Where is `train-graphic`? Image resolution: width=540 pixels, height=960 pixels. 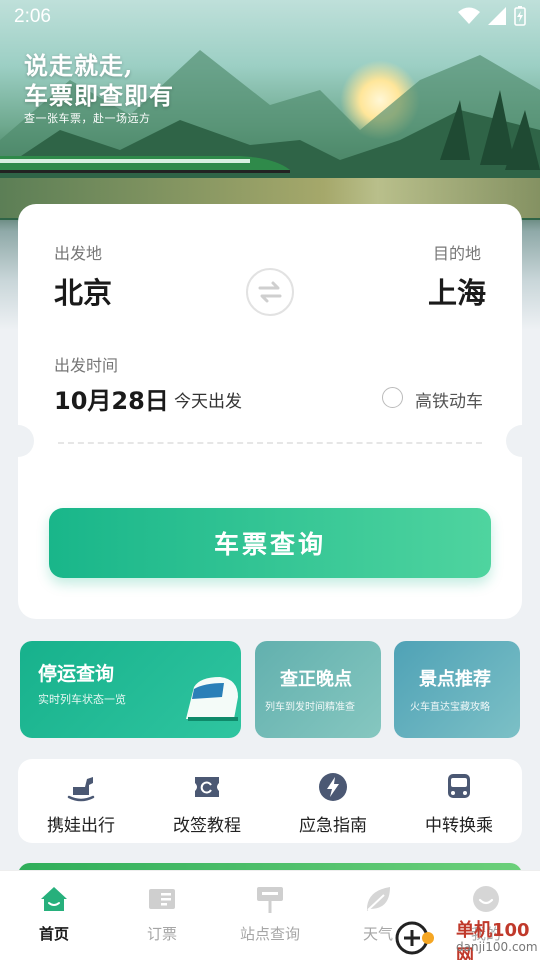
train-graphic is located at coordinates (145, 164).